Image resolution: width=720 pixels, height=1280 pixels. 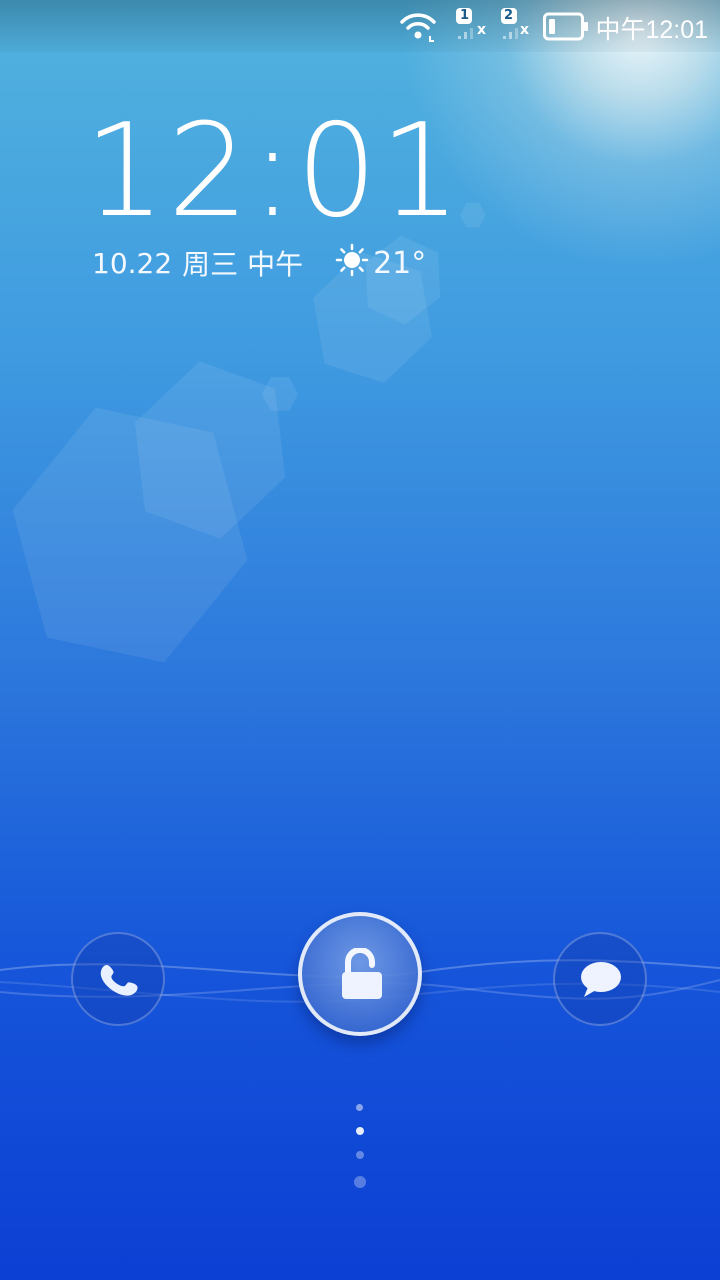 I want to click on unlock-button, so click(x=360, y=974).